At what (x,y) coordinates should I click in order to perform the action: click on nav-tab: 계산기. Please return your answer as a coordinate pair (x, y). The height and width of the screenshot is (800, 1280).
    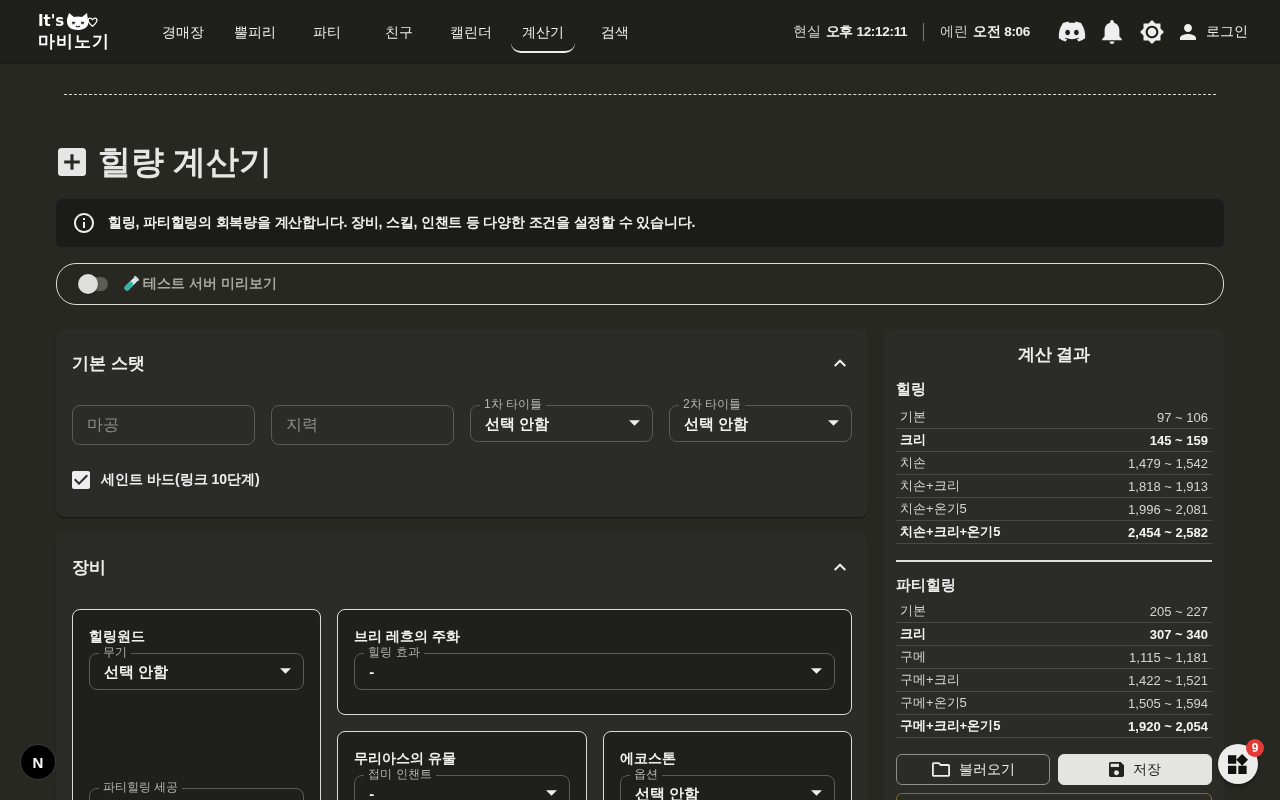
    Looking at the image, I should click on (543, 33).